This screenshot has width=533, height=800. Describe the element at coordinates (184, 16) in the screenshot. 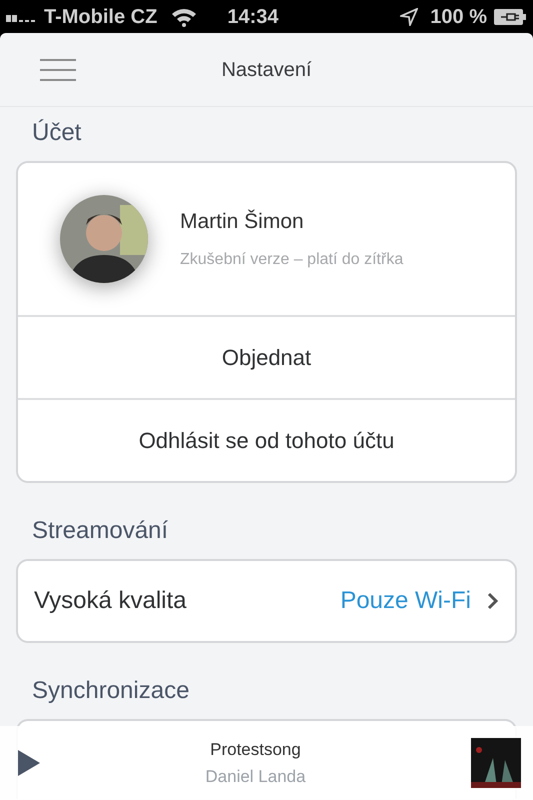

I see `wifi-icon` at that location.